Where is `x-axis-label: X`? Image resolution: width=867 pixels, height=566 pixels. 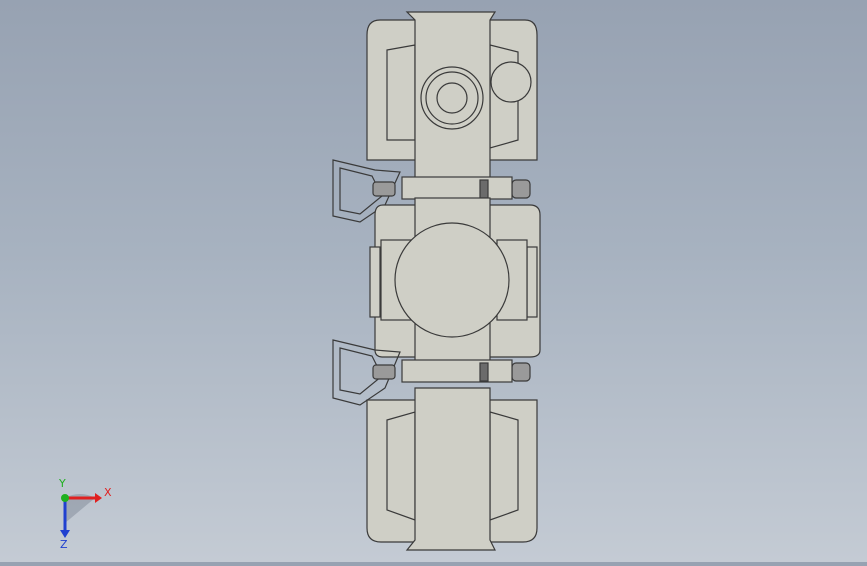
x-axis-label: X is located at coordinates (108, 492).